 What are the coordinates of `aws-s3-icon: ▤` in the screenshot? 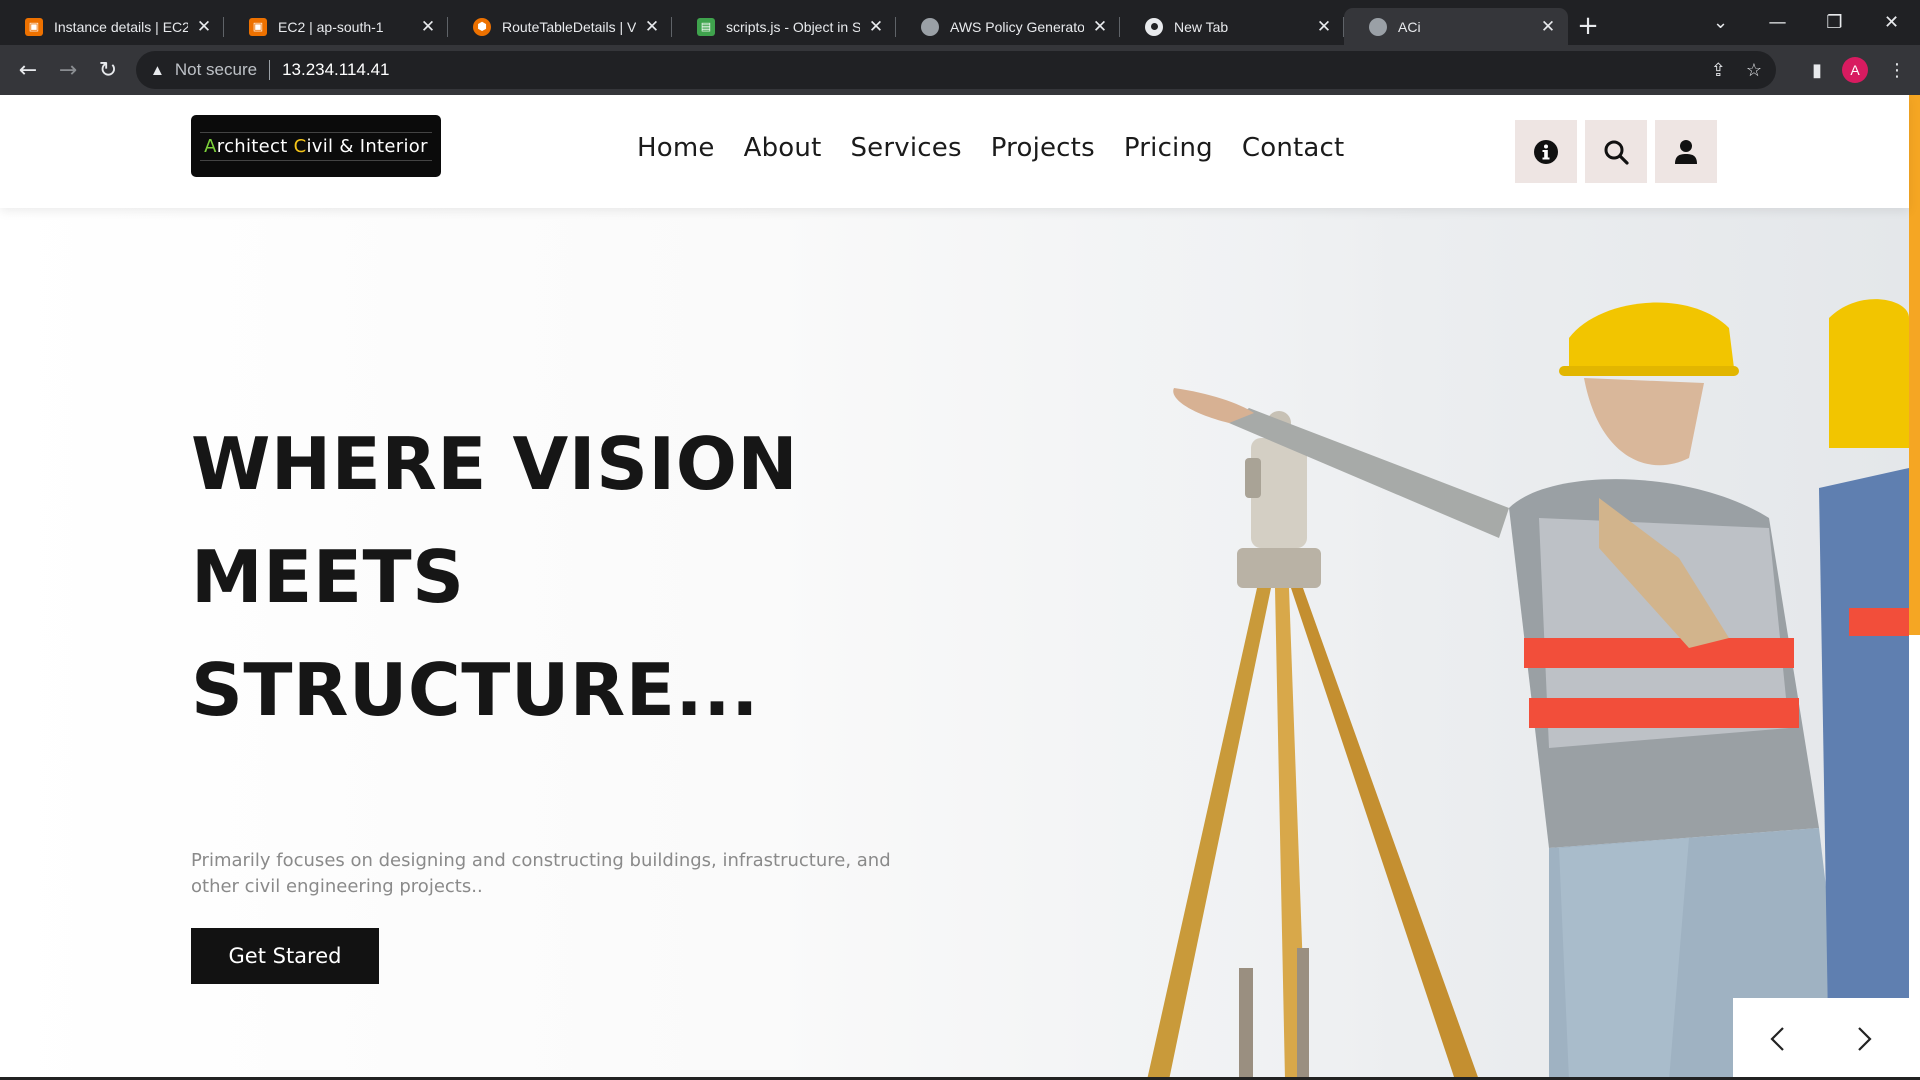 It's located at (706, 26).